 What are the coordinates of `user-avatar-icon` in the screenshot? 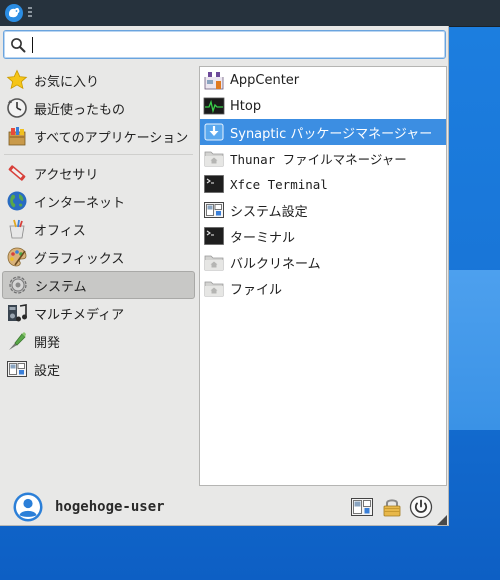 It's located at (28, 507).